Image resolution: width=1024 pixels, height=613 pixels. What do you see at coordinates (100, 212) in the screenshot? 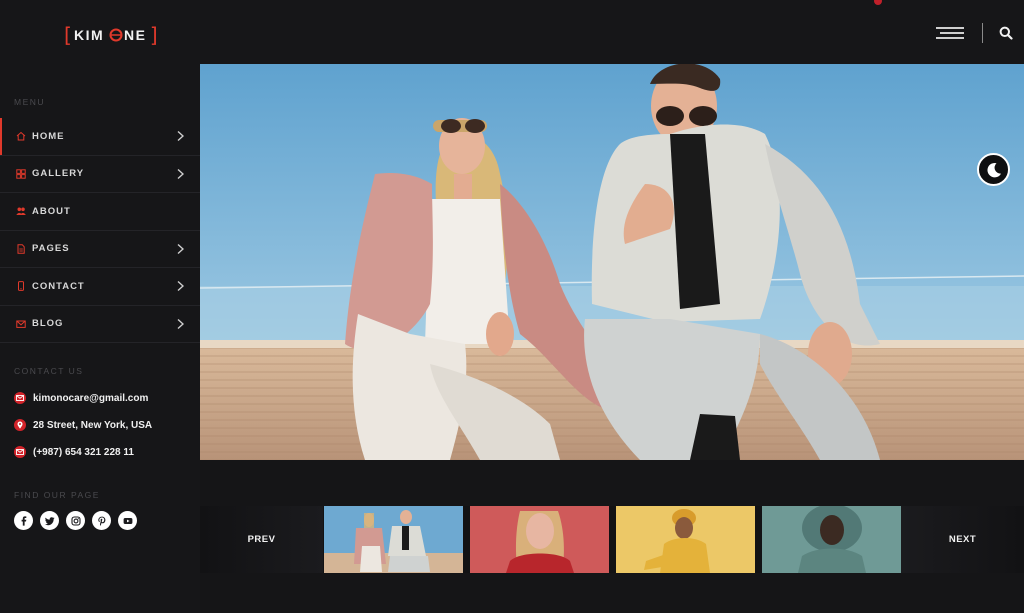
I see `sidebar-item-about: ABOUT` at bounding box center [100, 212].